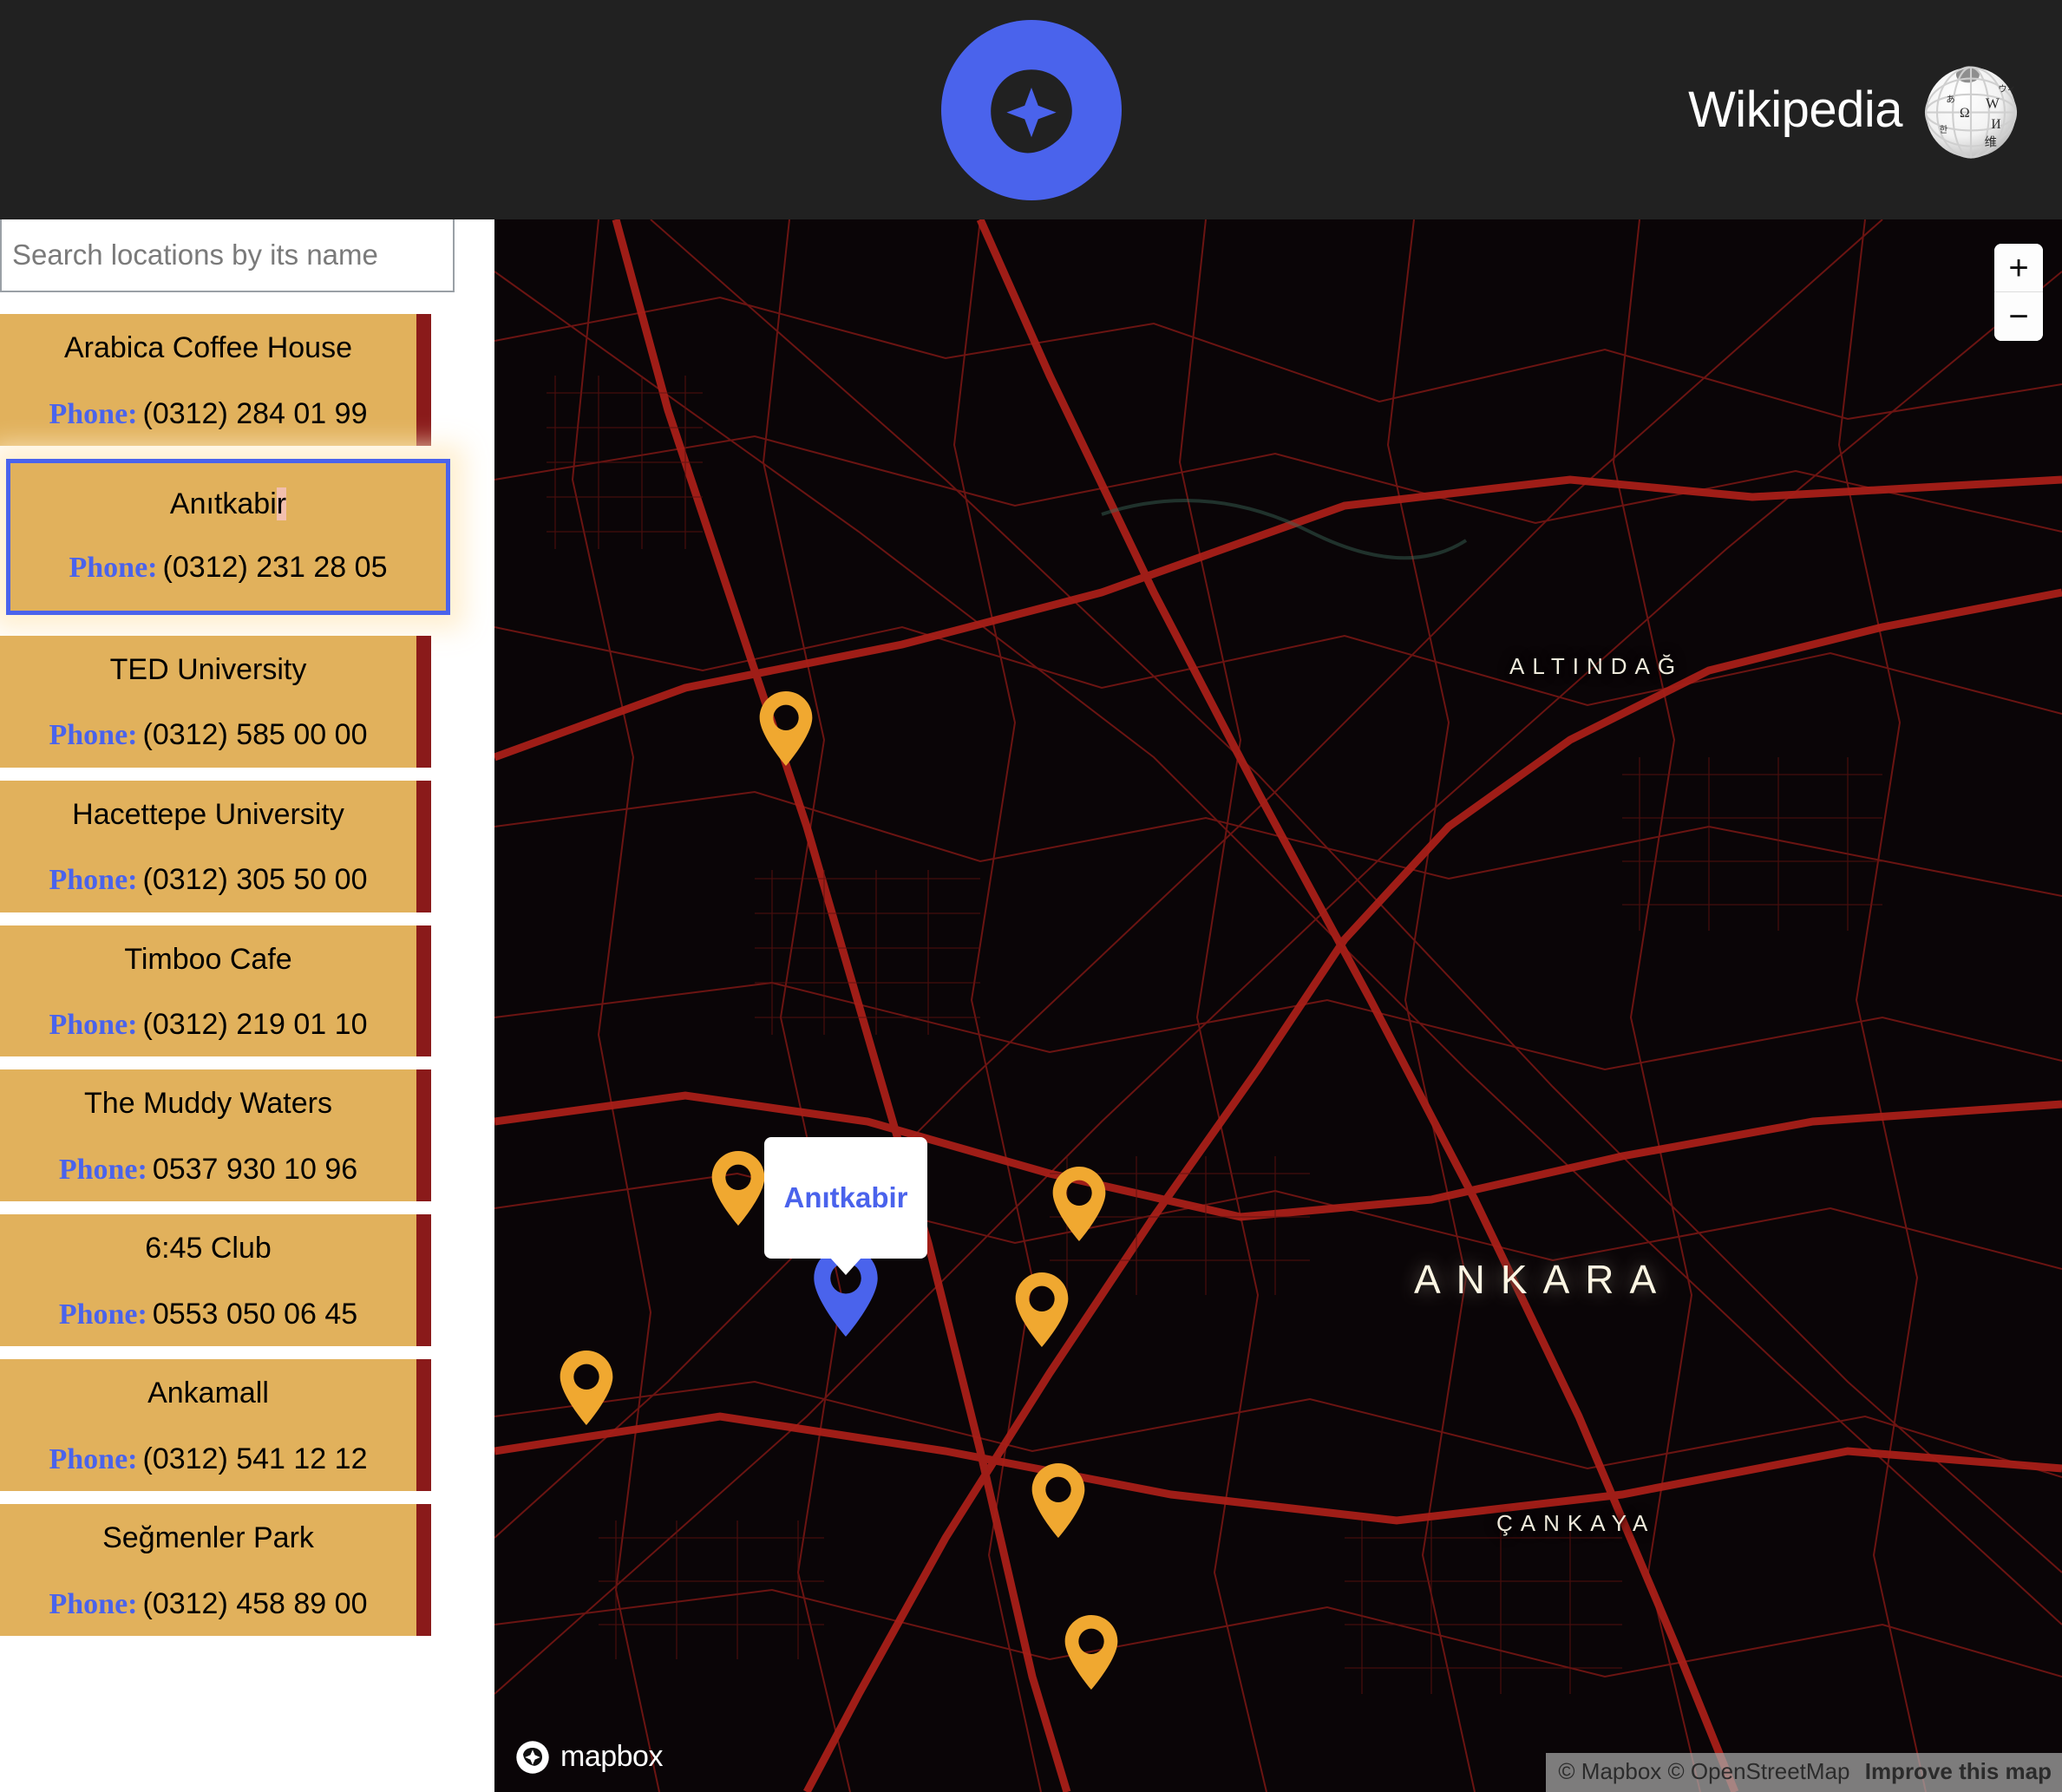 The image size is (2062, 1792). I want to click on phone-number: (0312) 458 89 00, so click(255, 1603).